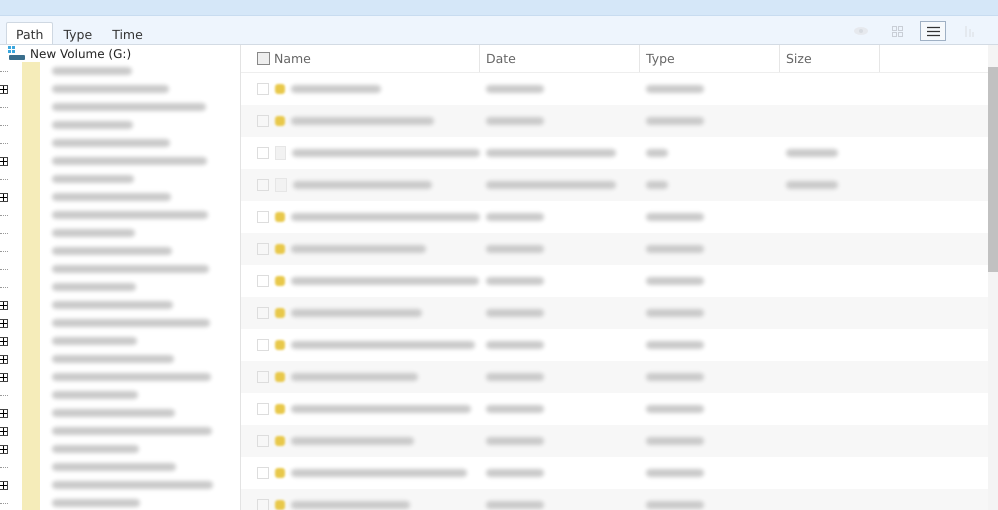  What do you see at coordinates (263, 58) in the screenshot?
I see `checkbox` at bounding box center [263, 58].